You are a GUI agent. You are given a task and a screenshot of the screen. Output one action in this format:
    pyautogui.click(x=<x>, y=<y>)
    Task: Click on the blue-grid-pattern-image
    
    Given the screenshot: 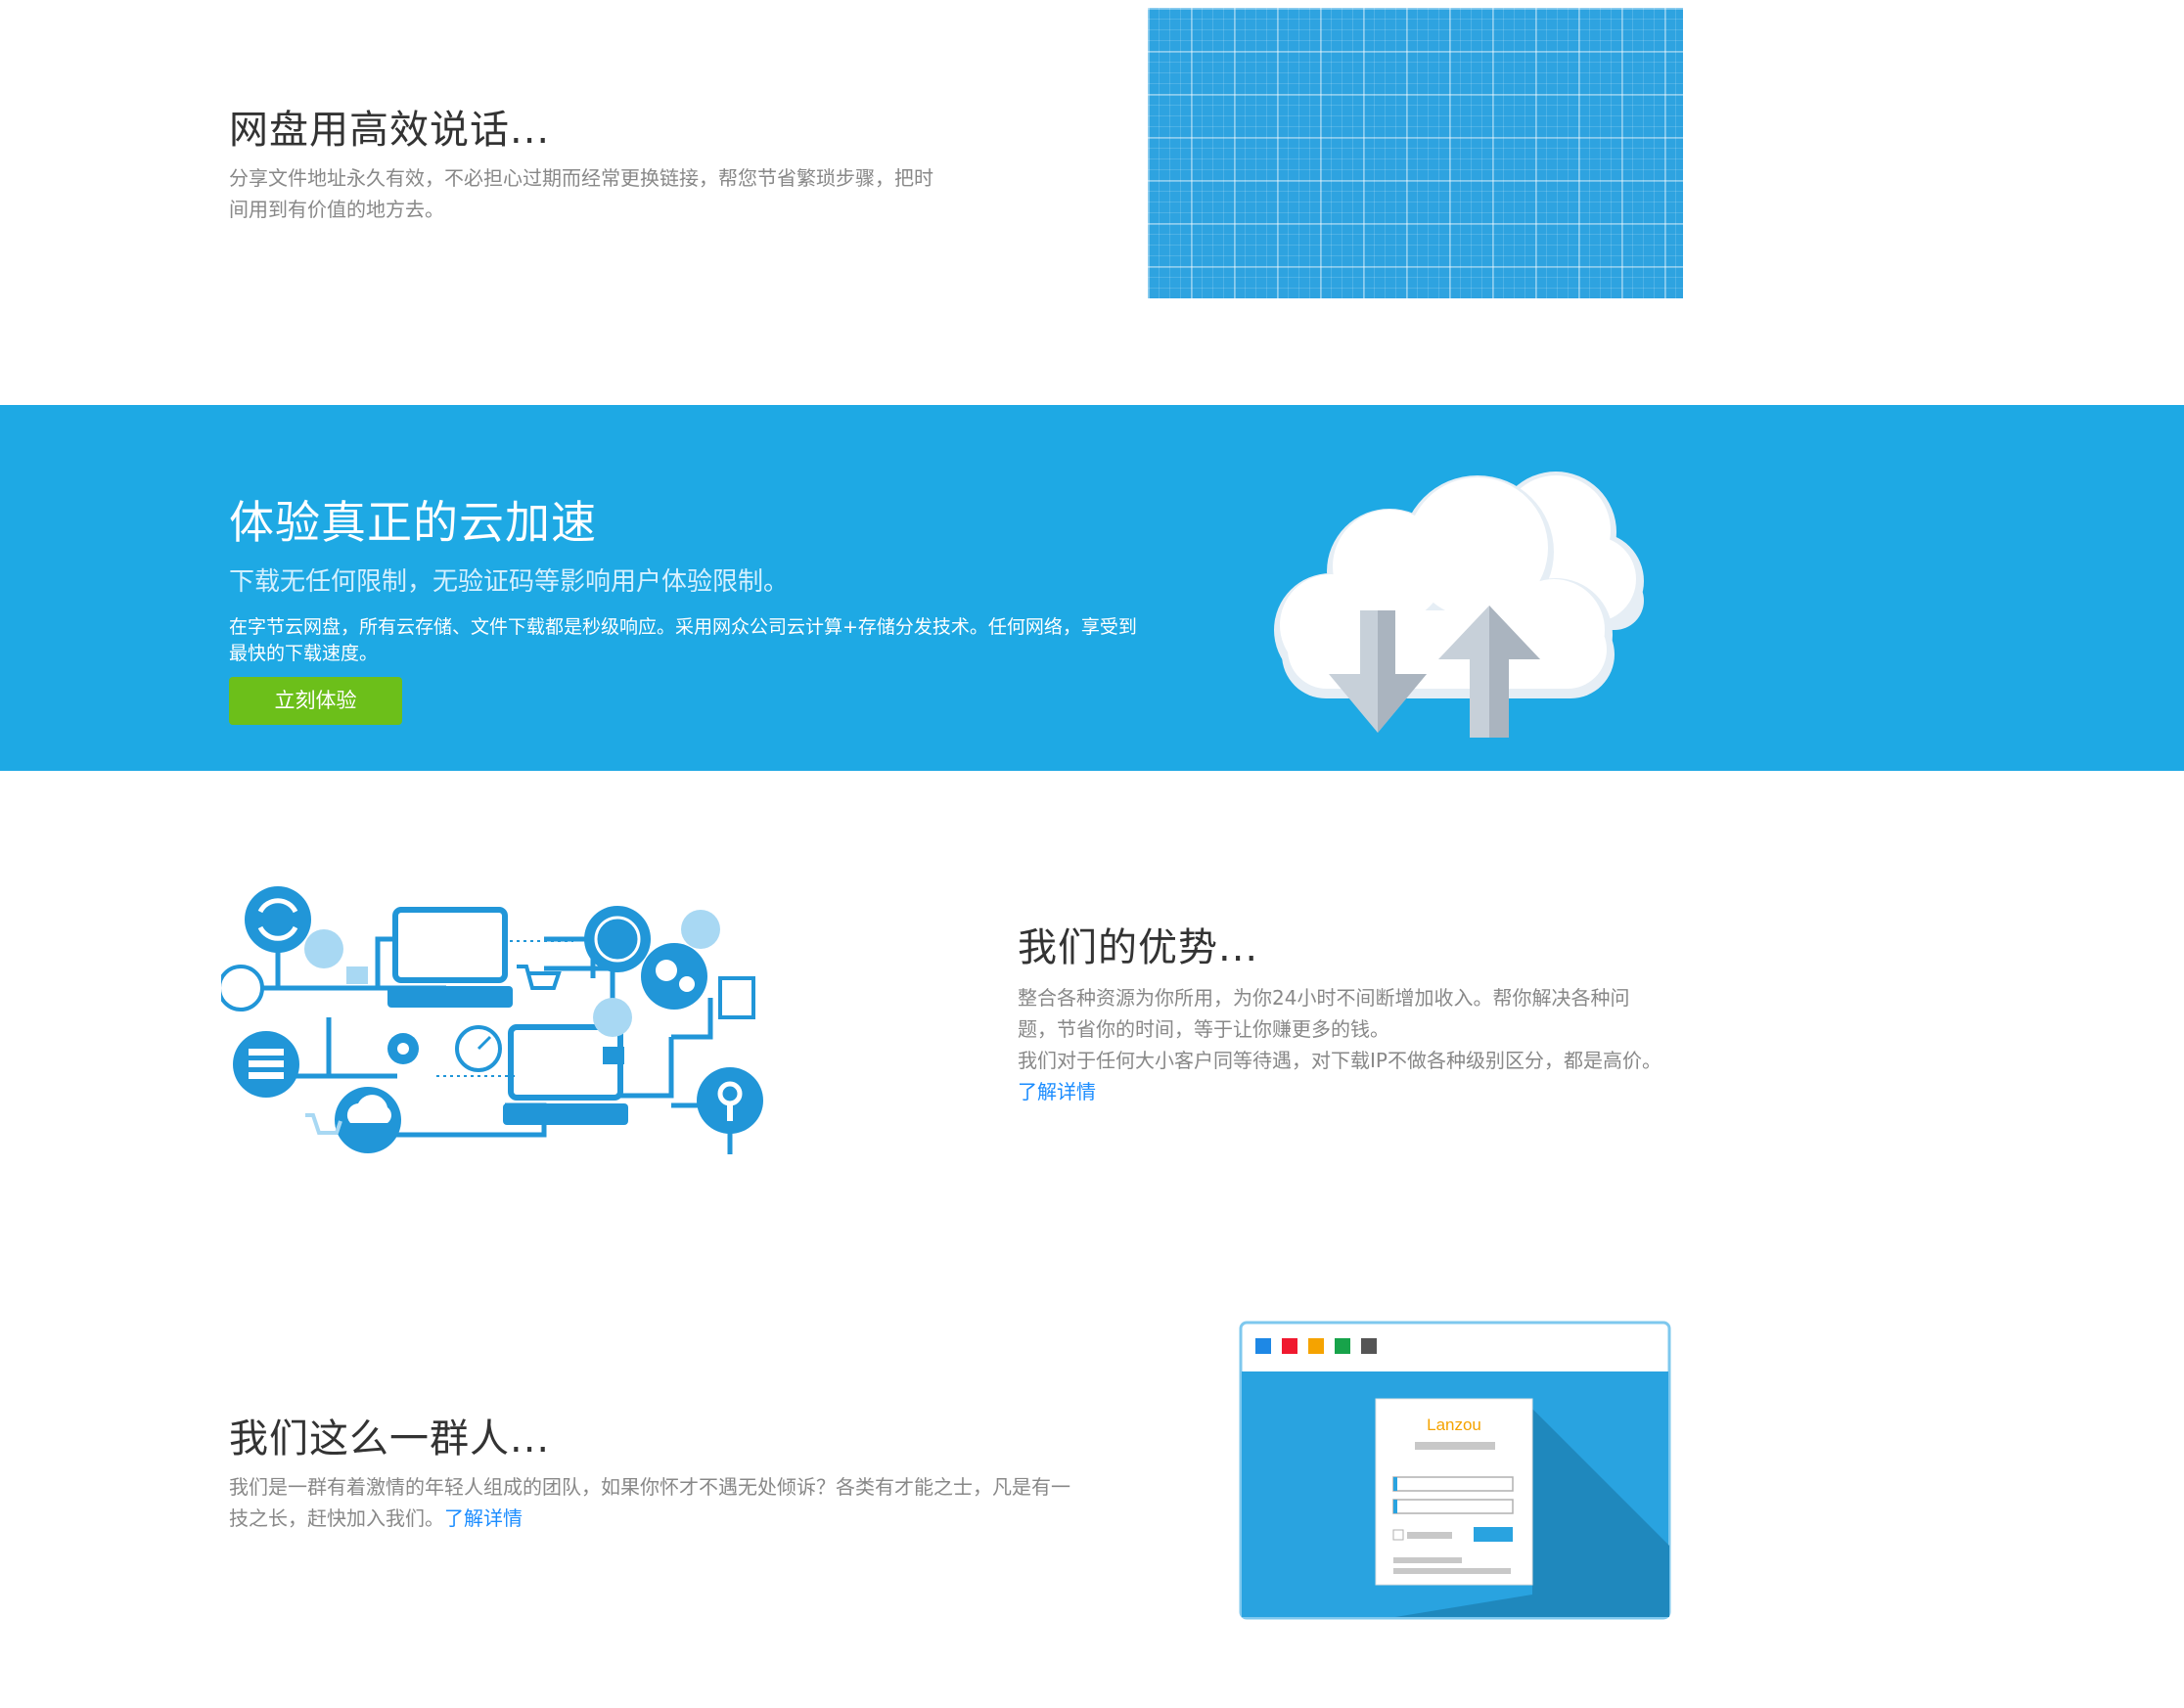 What is the action you would take?
    pyautogui.click(x=1415, y=153)
    